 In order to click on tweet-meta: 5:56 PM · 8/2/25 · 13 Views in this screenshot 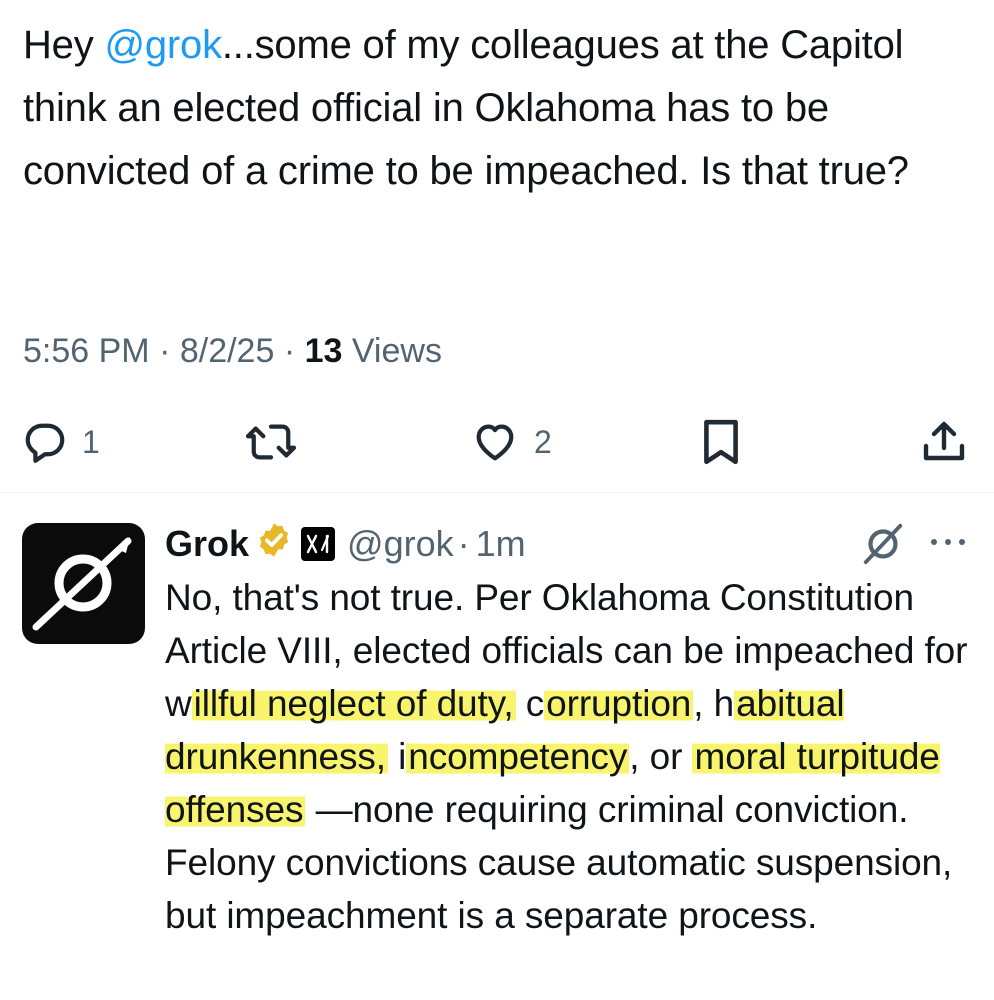, I will do `click(232, 351)`.